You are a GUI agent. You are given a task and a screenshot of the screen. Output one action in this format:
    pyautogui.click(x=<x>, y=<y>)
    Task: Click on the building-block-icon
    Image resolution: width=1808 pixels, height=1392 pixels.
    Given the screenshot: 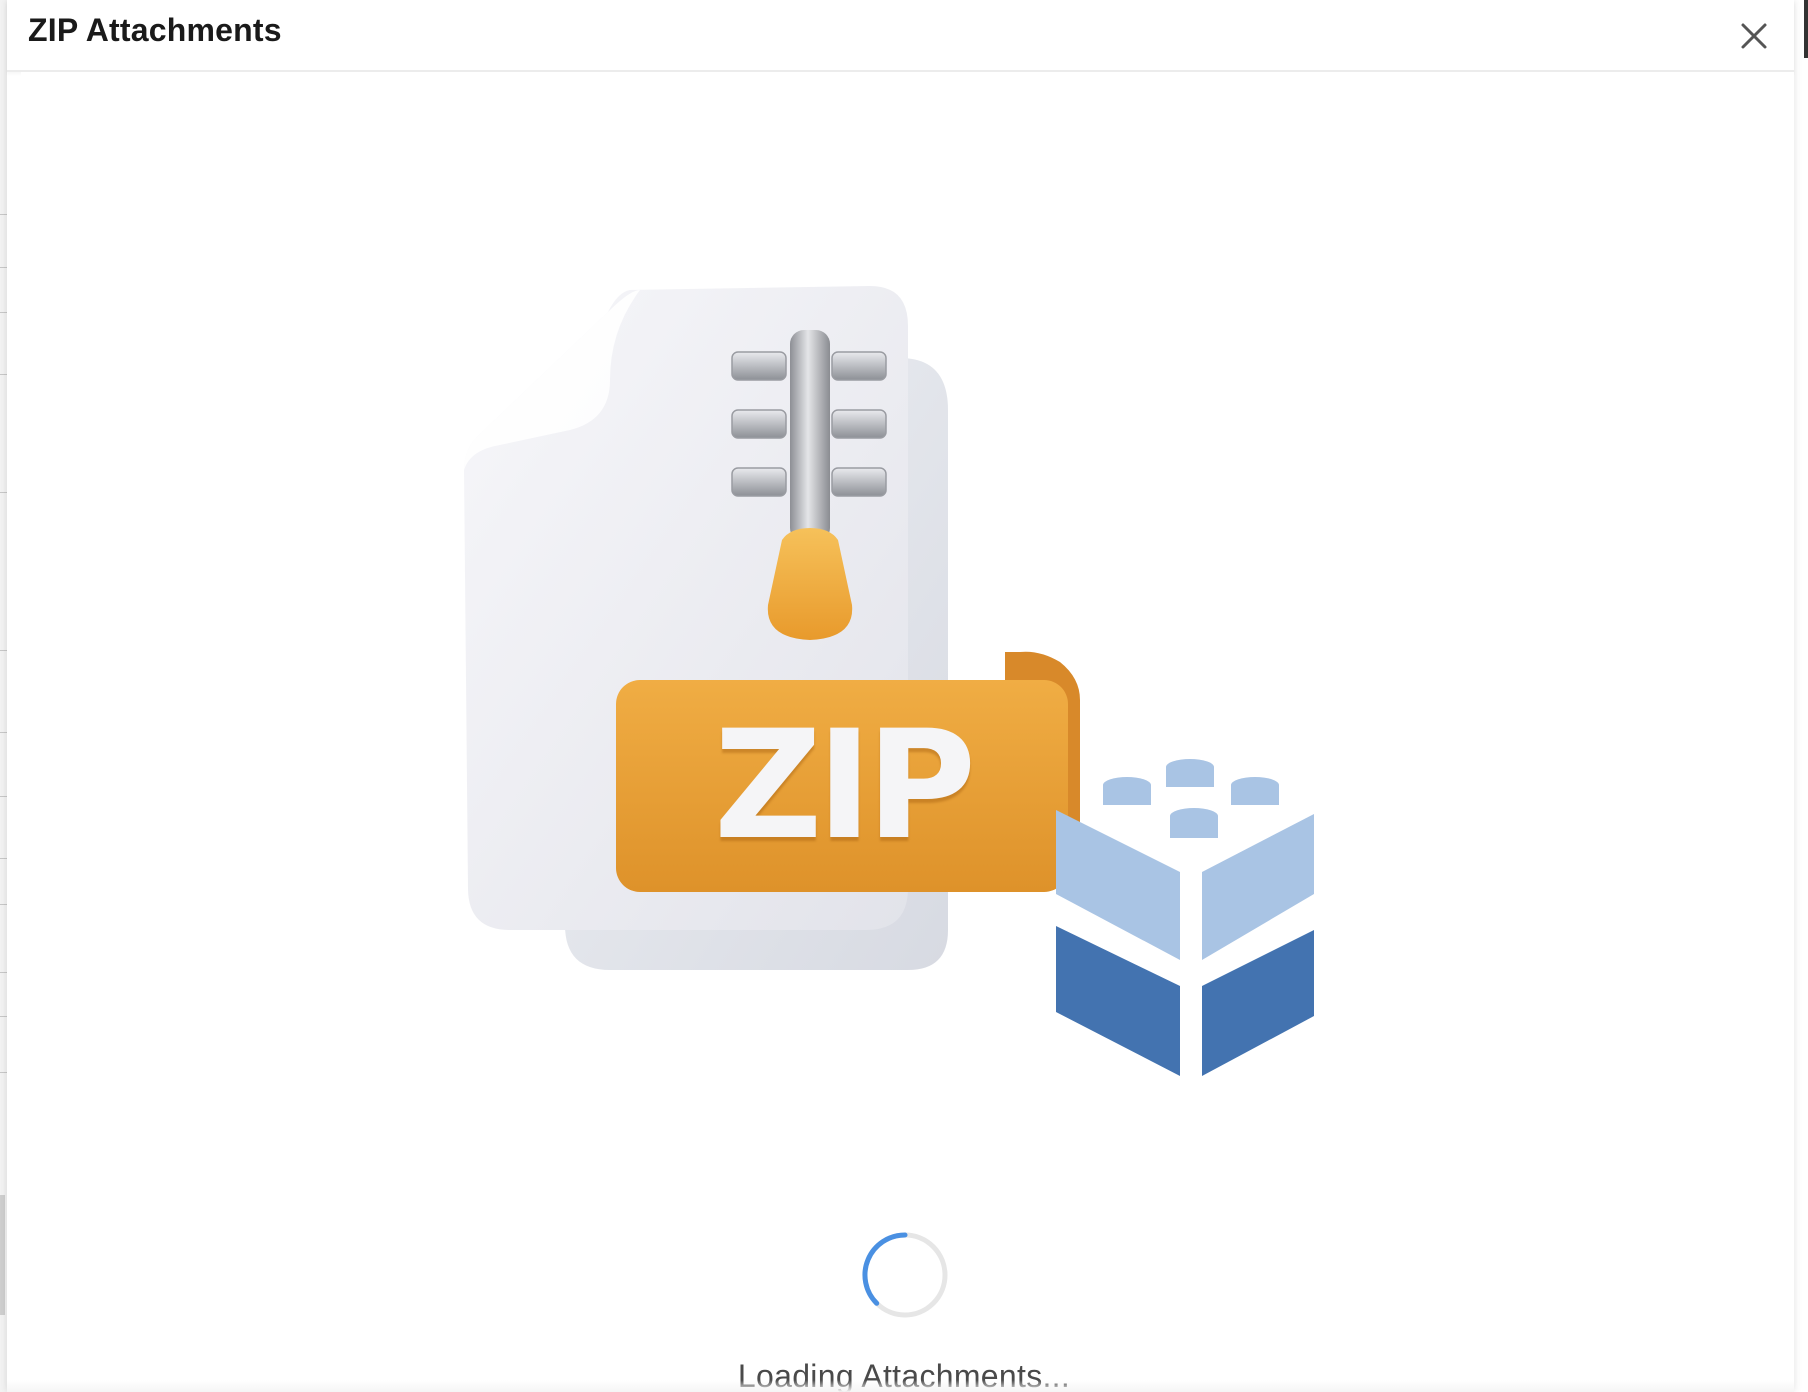 What is the action you would take?
    pyautogui.click(x=1185, y=917)
    